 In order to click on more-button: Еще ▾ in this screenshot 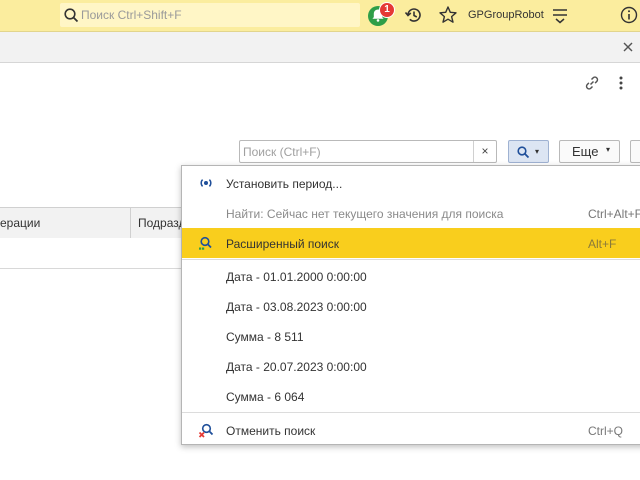, I will do `click(589, 151)`.